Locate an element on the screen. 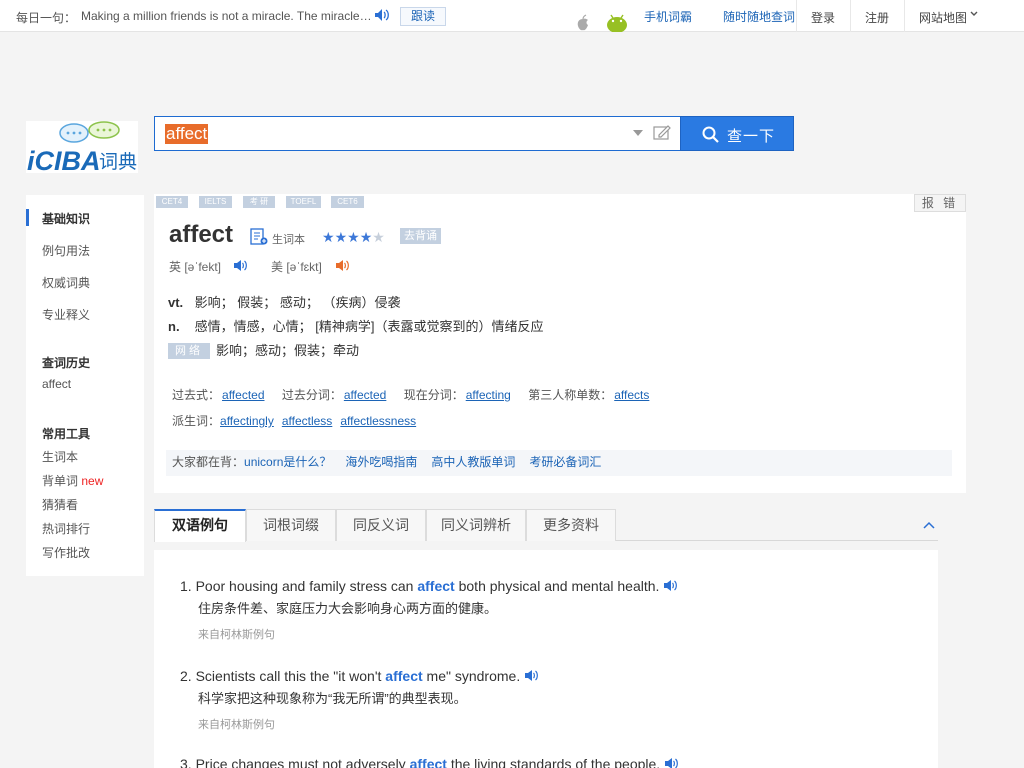  detail-tabs: 双语例句 词根词缀 同反义词 同义词辨析 更多资料 is located at coordinates (546, 525).